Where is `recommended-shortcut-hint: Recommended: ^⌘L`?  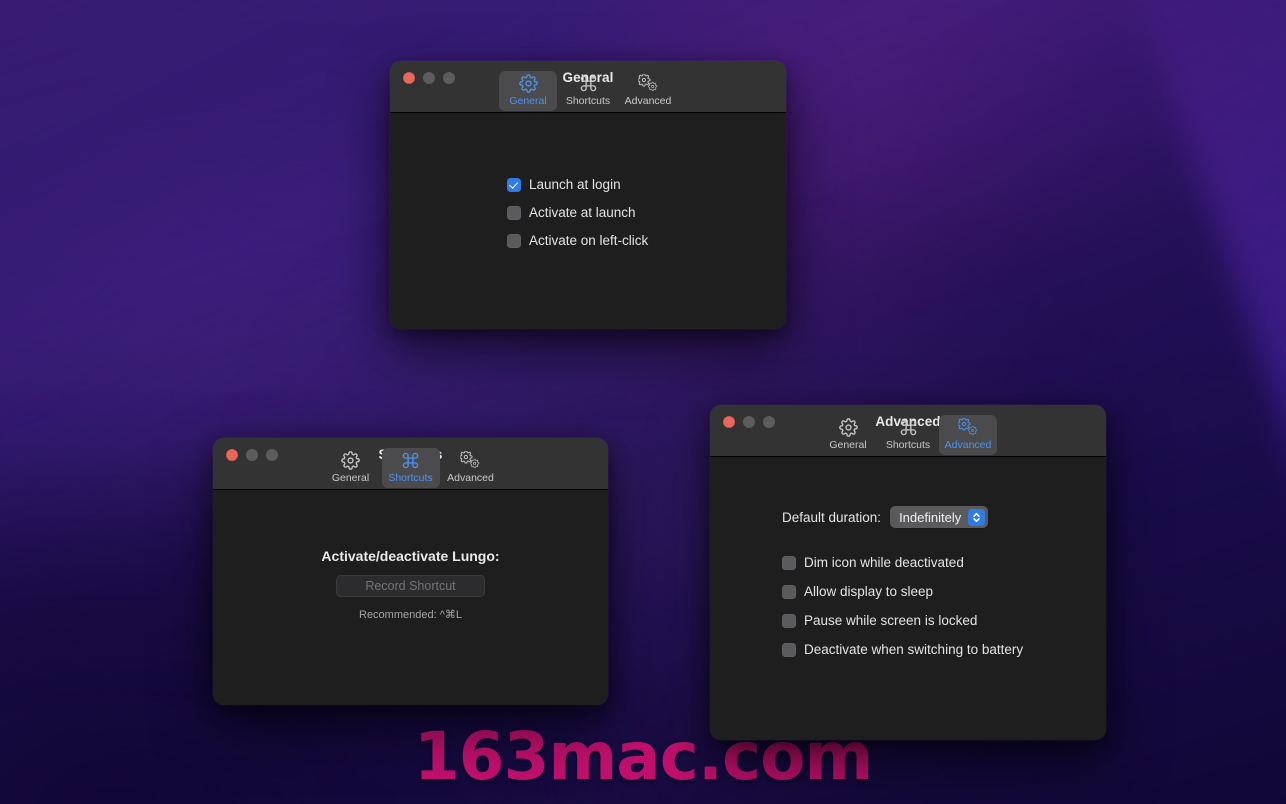 recommended-shortcut-hint: Recommended: ^⌘L is located at coordinates (410, 615).